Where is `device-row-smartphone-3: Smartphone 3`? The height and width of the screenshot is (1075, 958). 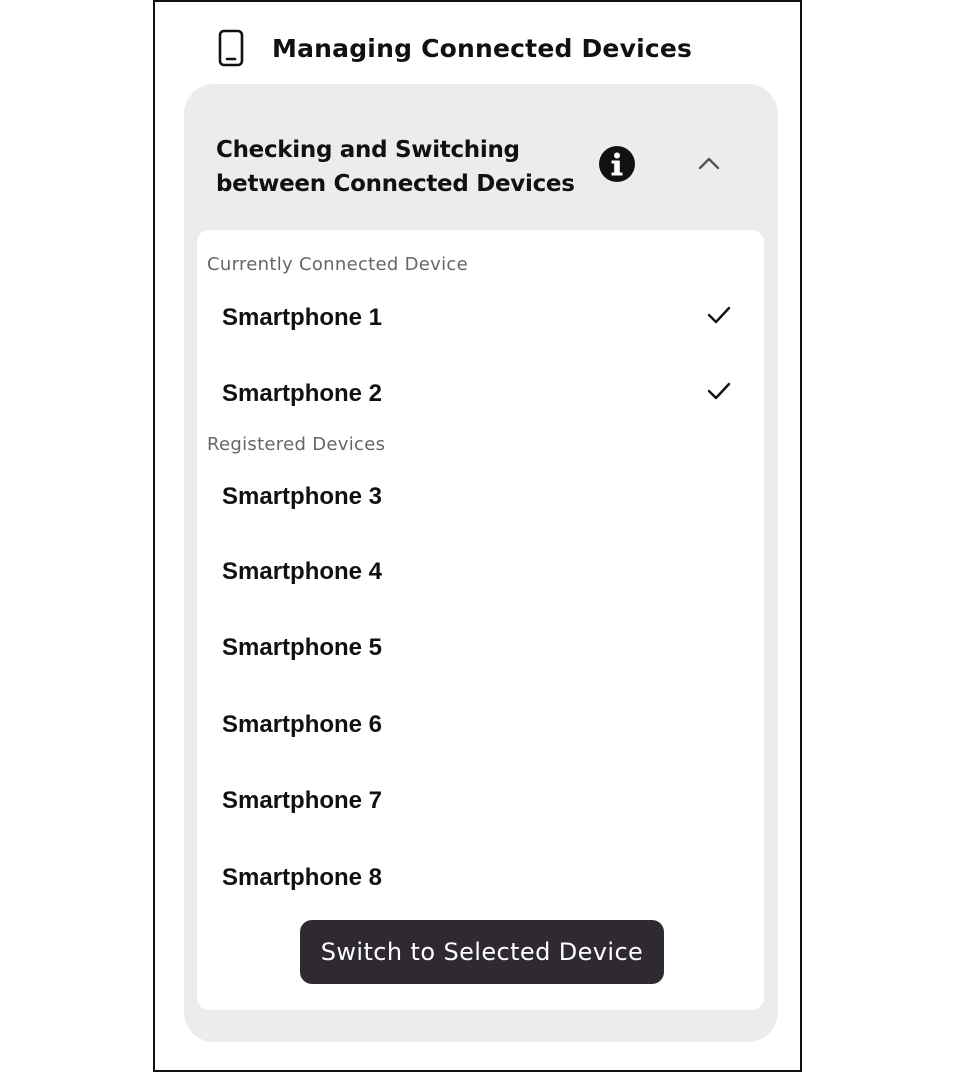 device-row-smartphone-3: Smartphone 3 is located at coordinates (480, 497).